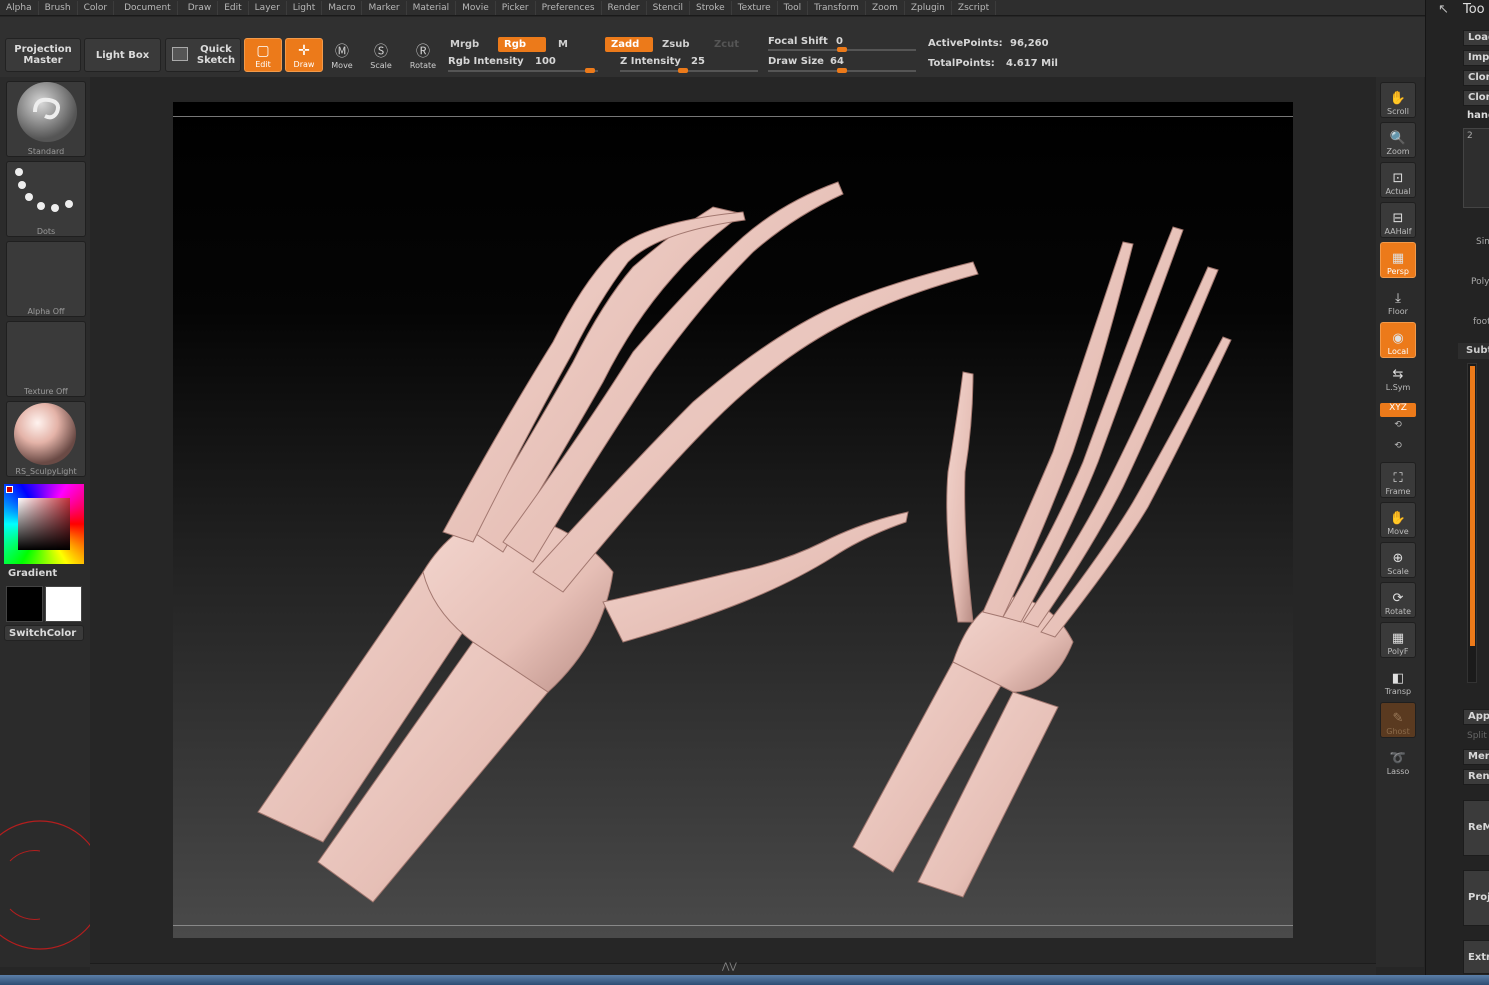  Describe the element at coordinates (122, 55) in the screenshot. I see `light-box-button: Light Box` at that location.